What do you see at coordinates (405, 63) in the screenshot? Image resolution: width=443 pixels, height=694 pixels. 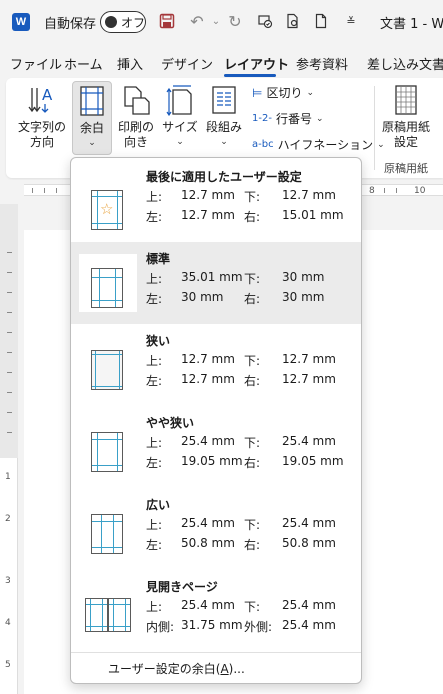 I see `tab-mailings: 差し込み文書` at bounding box center [405, 63].